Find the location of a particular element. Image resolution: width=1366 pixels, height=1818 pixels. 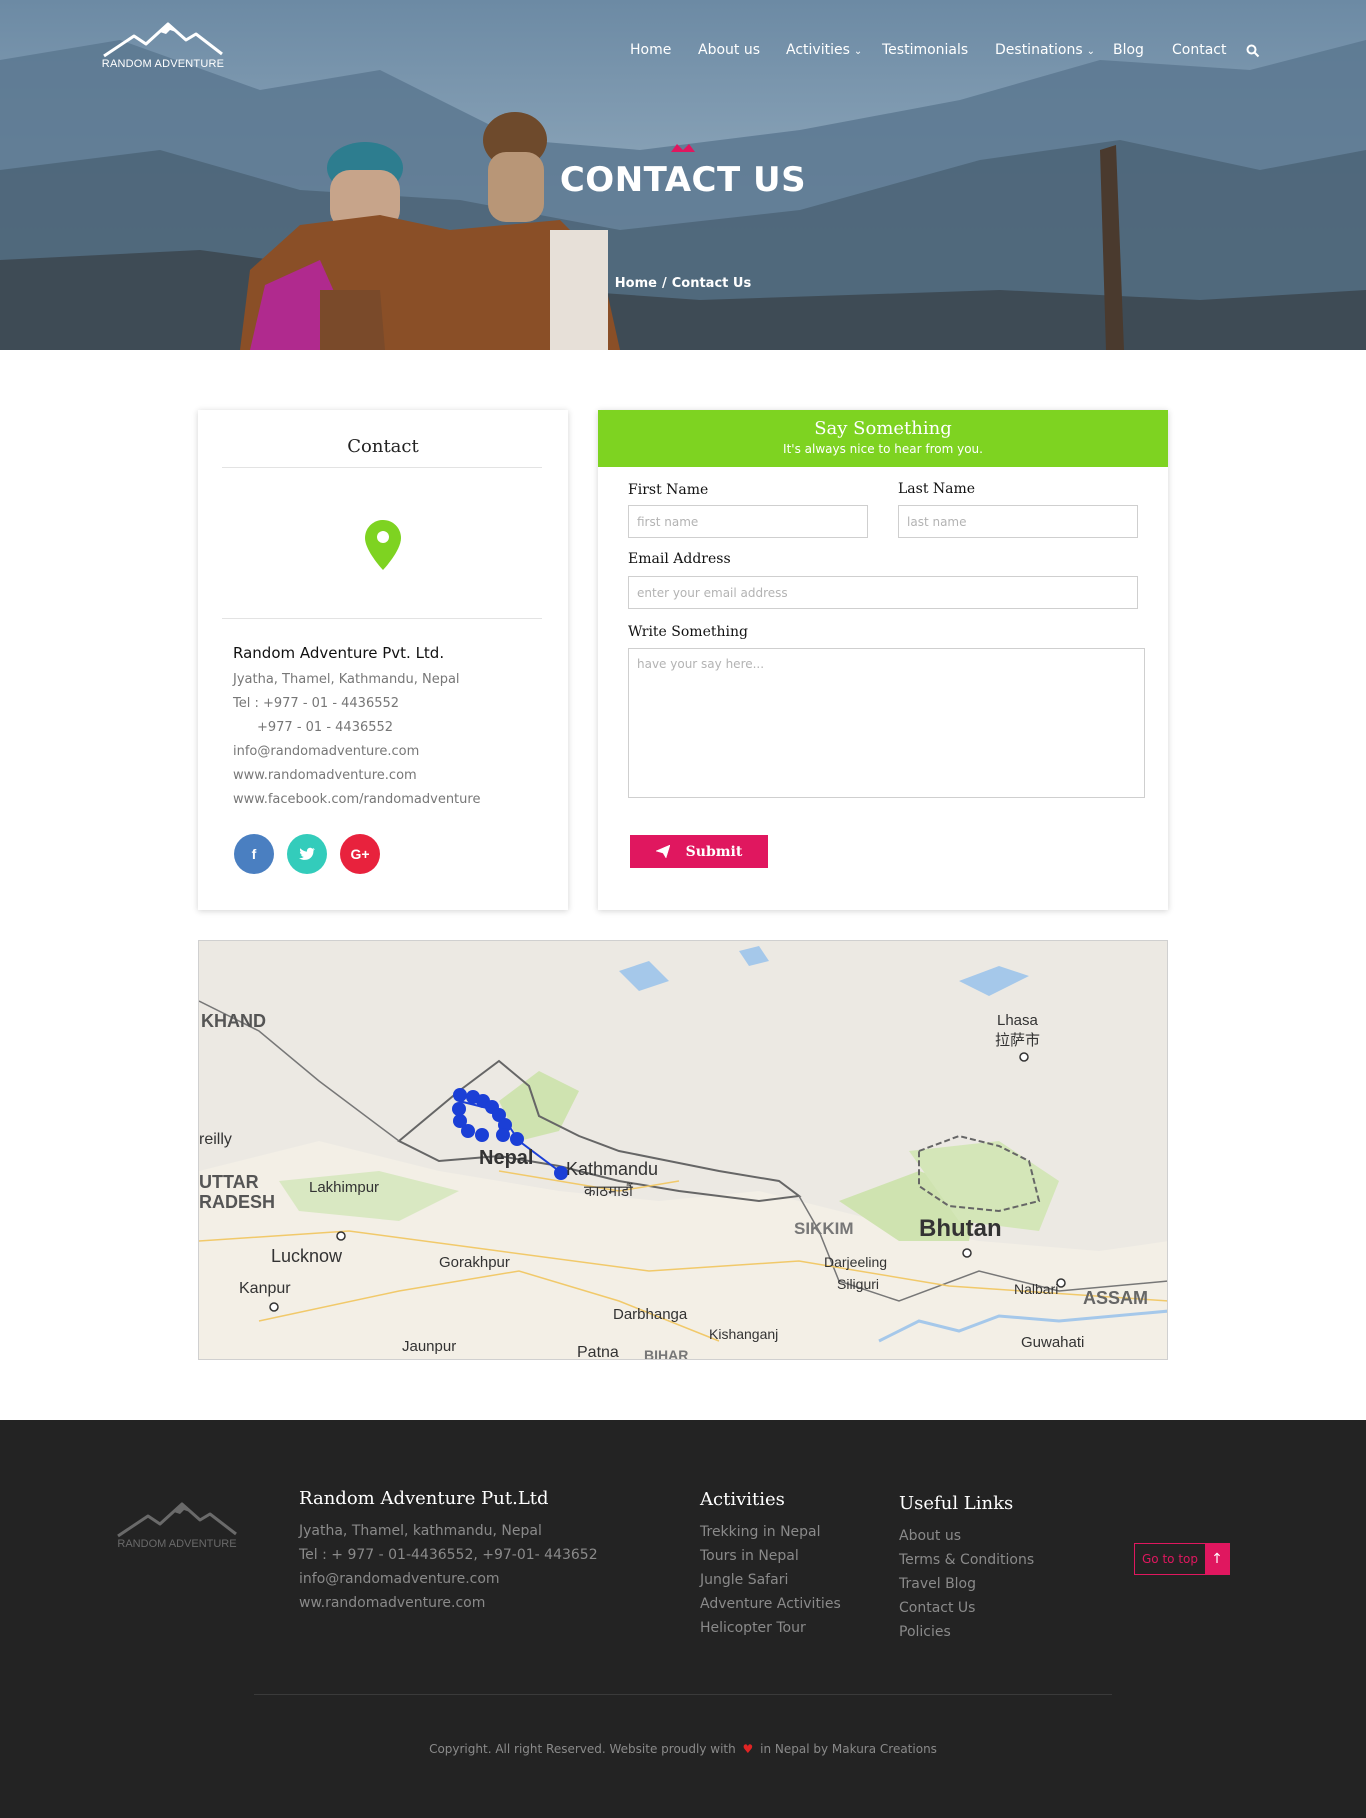

heart-icon: ♥ is located at coordinates (748, 1749).